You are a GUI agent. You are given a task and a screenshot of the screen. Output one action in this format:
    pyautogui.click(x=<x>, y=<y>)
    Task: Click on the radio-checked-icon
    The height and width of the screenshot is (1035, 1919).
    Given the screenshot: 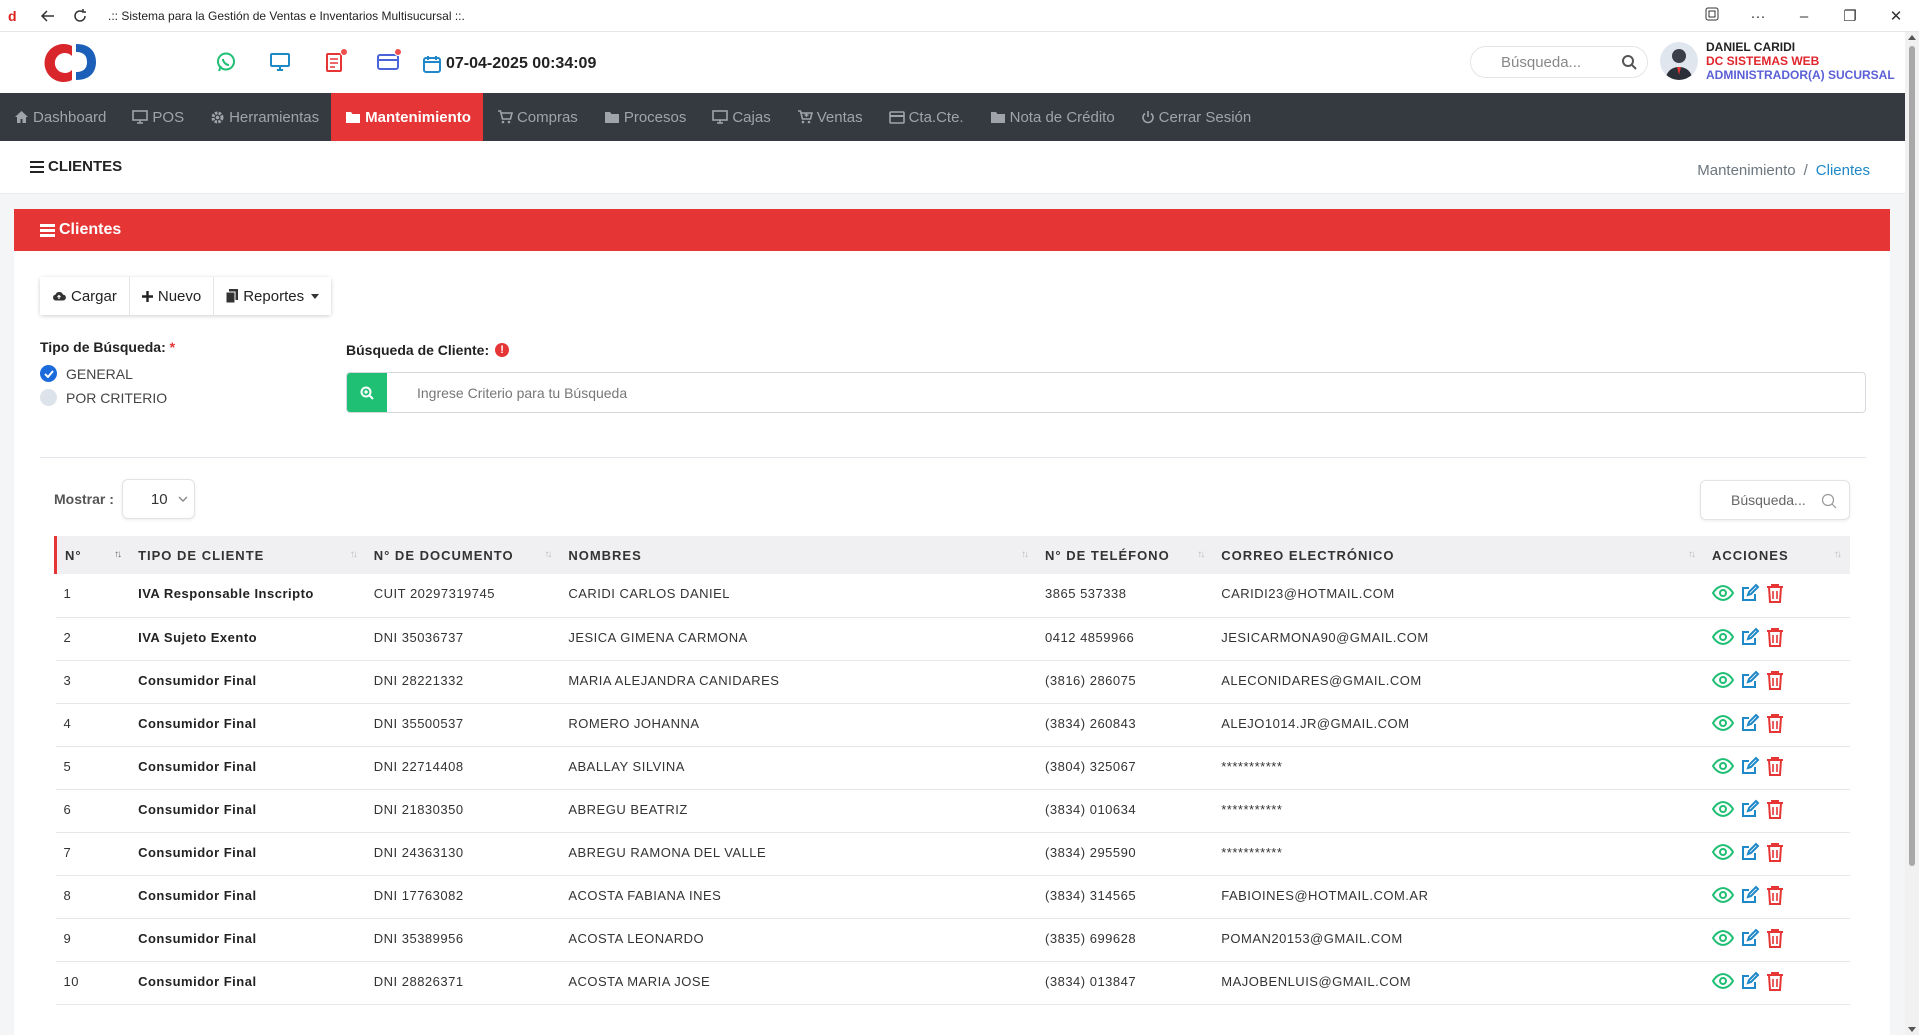 What is the action you would take?
    pyautogui.click(x=48, y=373)
    